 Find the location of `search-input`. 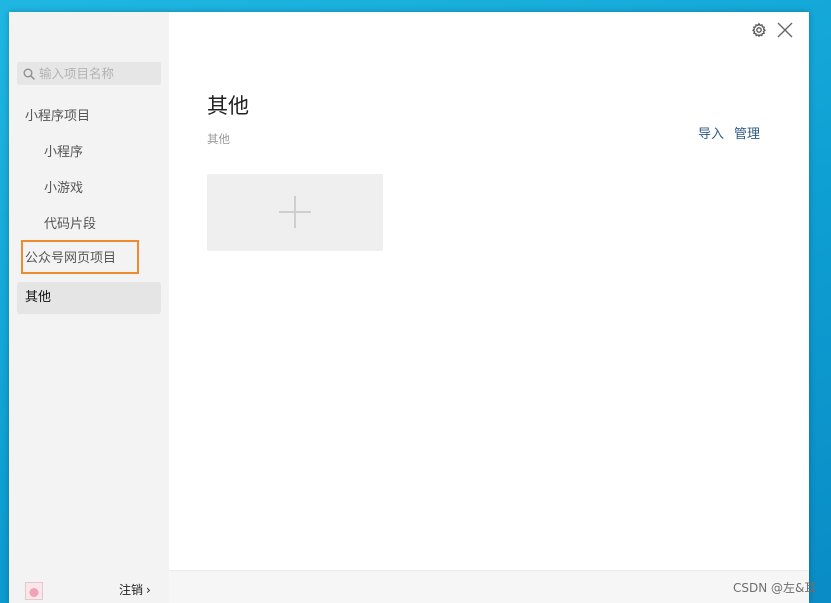

search-input is located at coordinates (95, 73).